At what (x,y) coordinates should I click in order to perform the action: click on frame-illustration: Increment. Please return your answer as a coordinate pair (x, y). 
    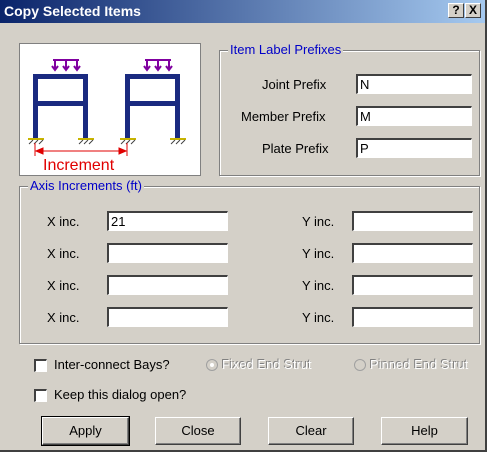
    Looking at the image, I should click on (110, 109).